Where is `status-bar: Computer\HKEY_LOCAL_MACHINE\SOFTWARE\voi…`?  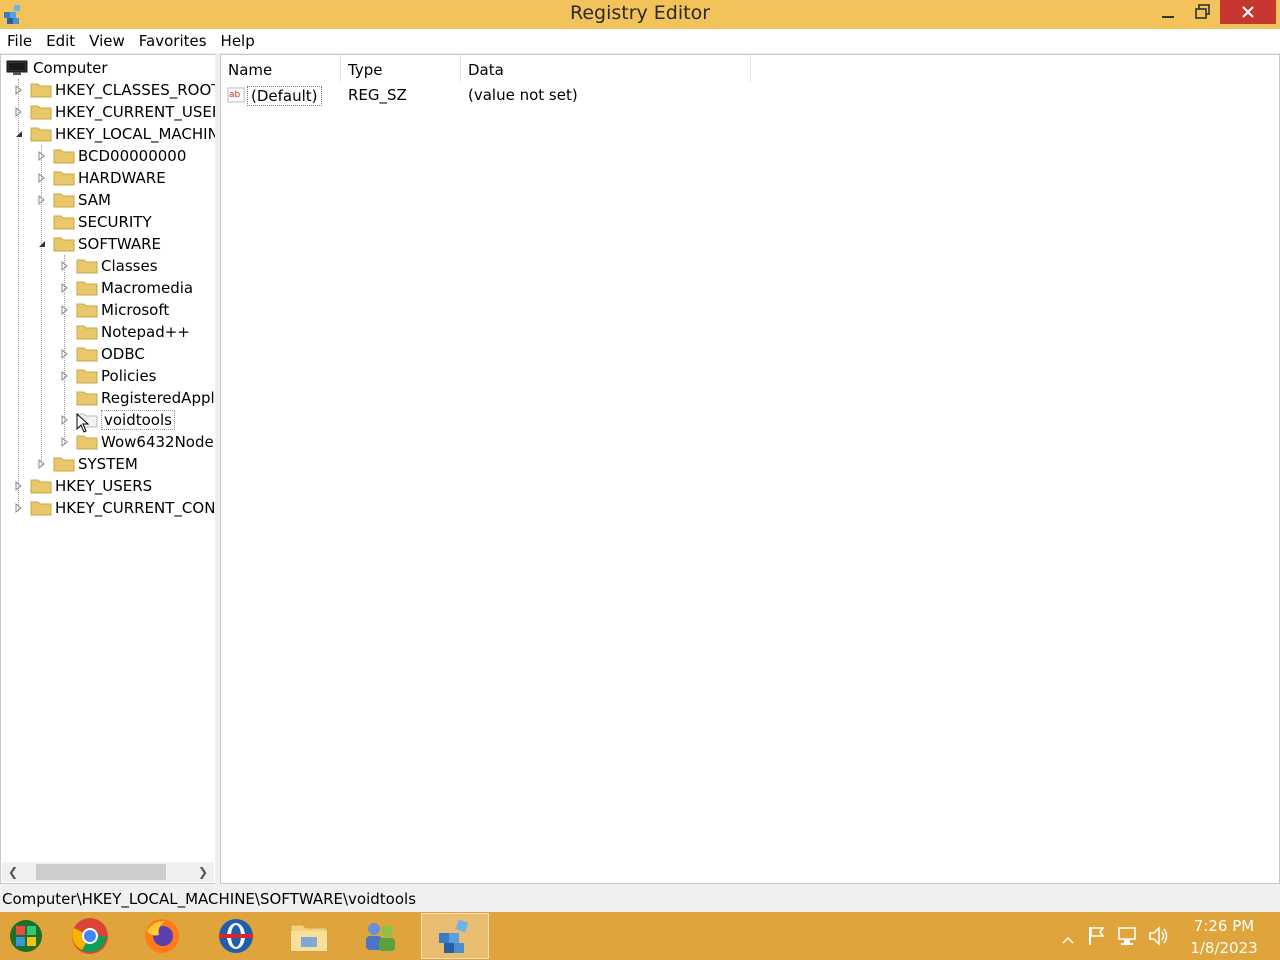 status-bar: Computer\HKEY_LOCAL_MACHINE\SOFTWARE\voi… is located at coordinates (640, 899).